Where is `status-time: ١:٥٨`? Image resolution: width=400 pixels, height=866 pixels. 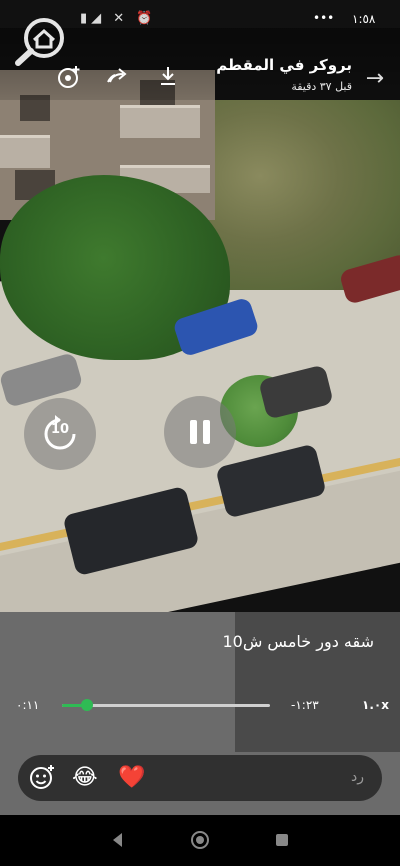
status-time: ١:٥٨ is located at coordinates (364, 19).